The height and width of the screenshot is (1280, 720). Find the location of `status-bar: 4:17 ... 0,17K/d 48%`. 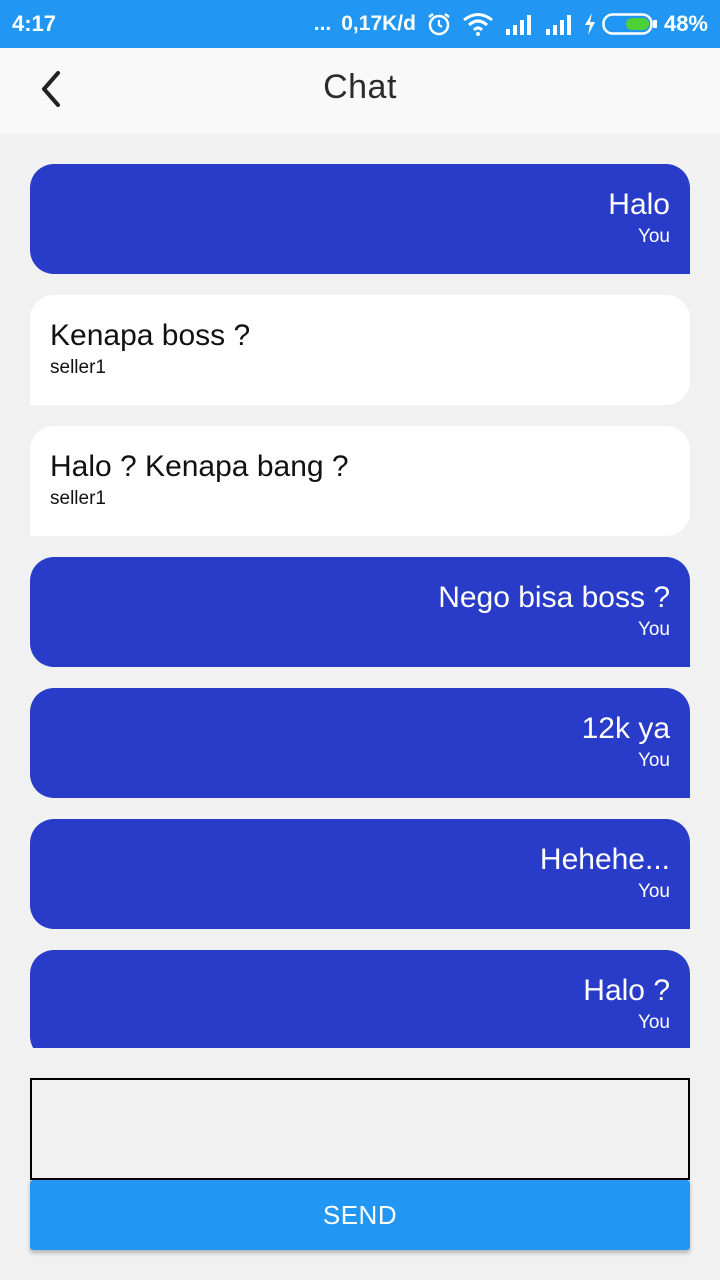

status-bar: 4:17 ... 0,17K/d 48% is located at coordinates (360, 24).